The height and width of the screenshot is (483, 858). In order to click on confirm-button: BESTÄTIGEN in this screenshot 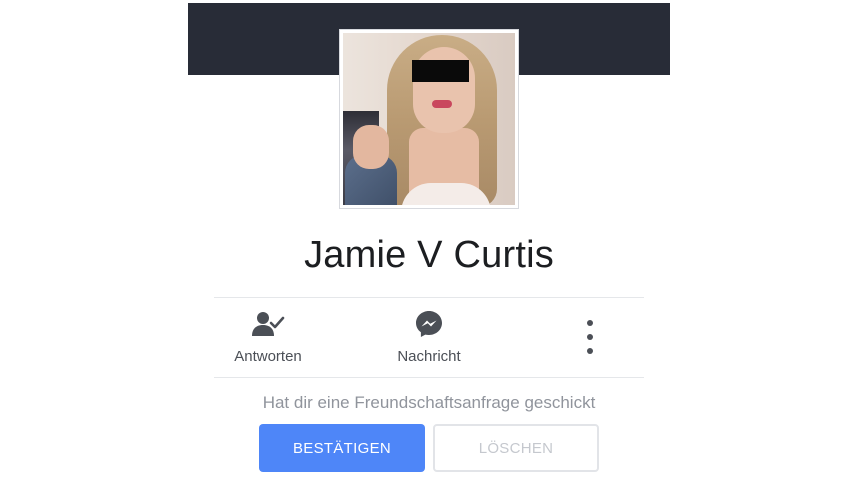, I will do `click(342, 448)`.